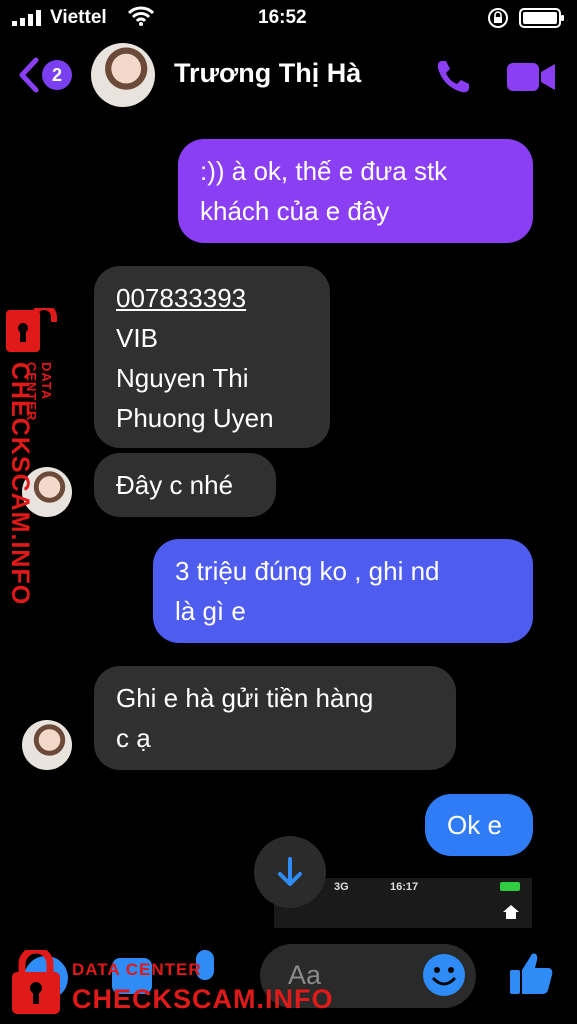 Image resolution: width=577 pixels, height=1024 pixels. Describe the element at coordinates (267, 73) in the screenshot. I see `contact-name: Trương Thị Hà` at that location.